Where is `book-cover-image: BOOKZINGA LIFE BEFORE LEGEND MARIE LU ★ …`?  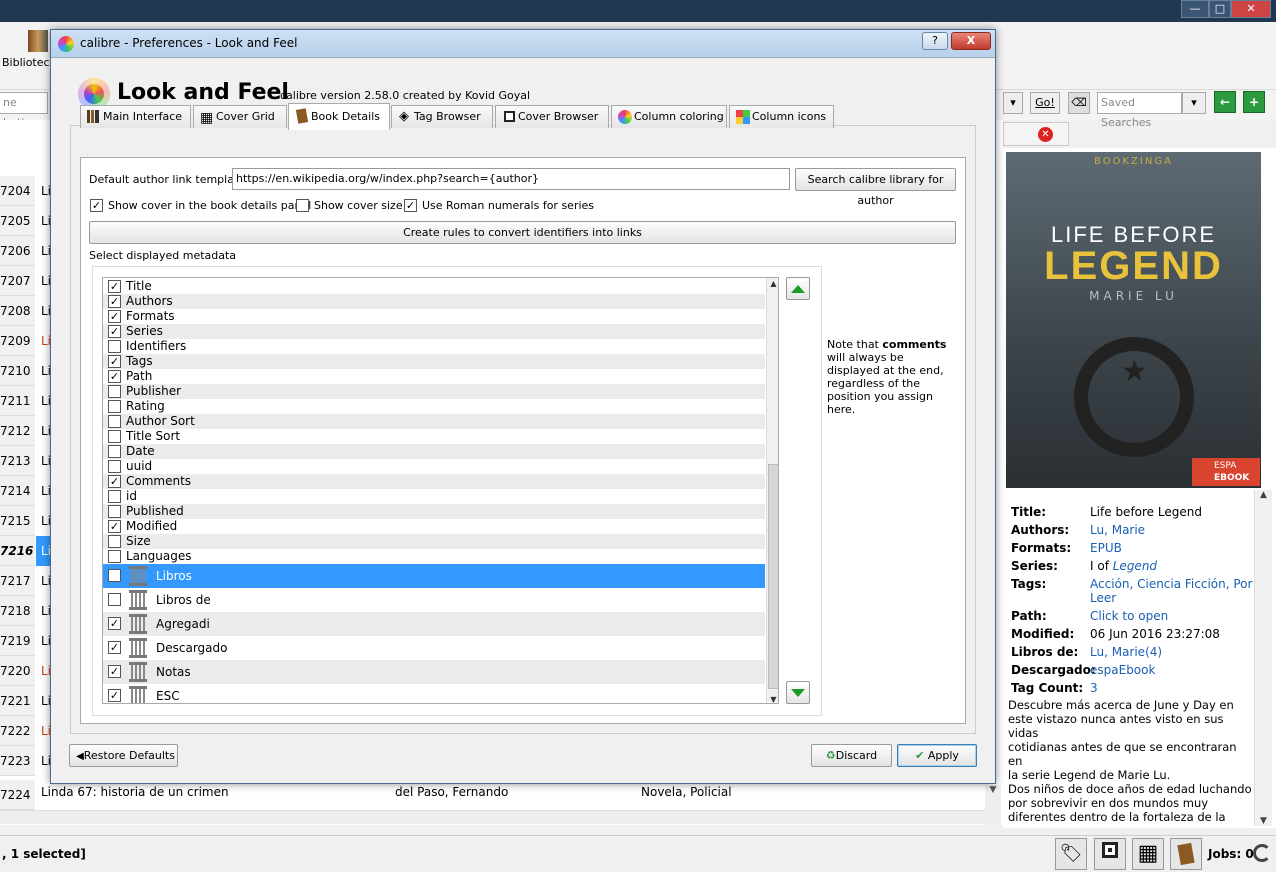 book-cover-image: BOOKZINGA LIFE BEFORE LEGEND MARIE LU ★ … is located at coordinates (1133, 320).